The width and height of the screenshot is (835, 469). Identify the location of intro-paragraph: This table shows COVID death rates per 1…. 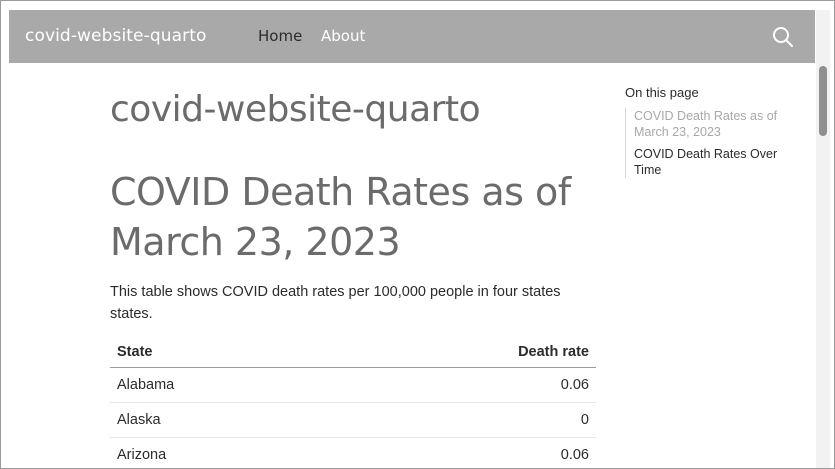
(335, 303).